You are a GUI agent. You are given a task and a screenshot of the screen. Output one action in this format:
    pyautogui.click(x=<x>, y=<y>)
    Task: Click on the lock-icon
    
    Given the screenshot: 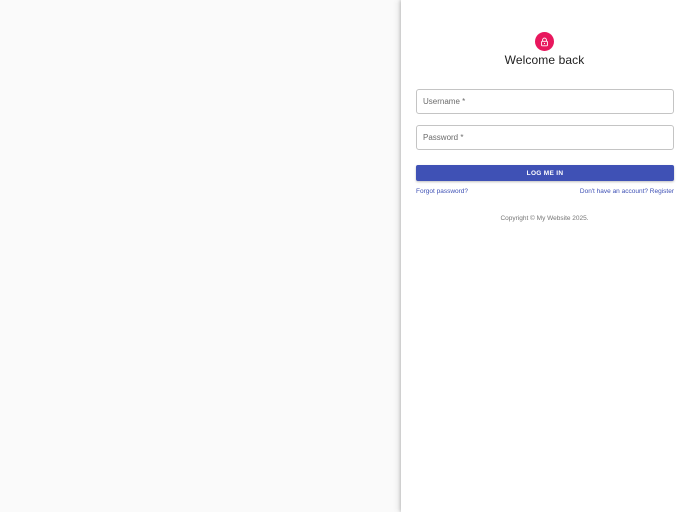 What is the action you would take?
    pyautogui.click(x=544, y=42)
    